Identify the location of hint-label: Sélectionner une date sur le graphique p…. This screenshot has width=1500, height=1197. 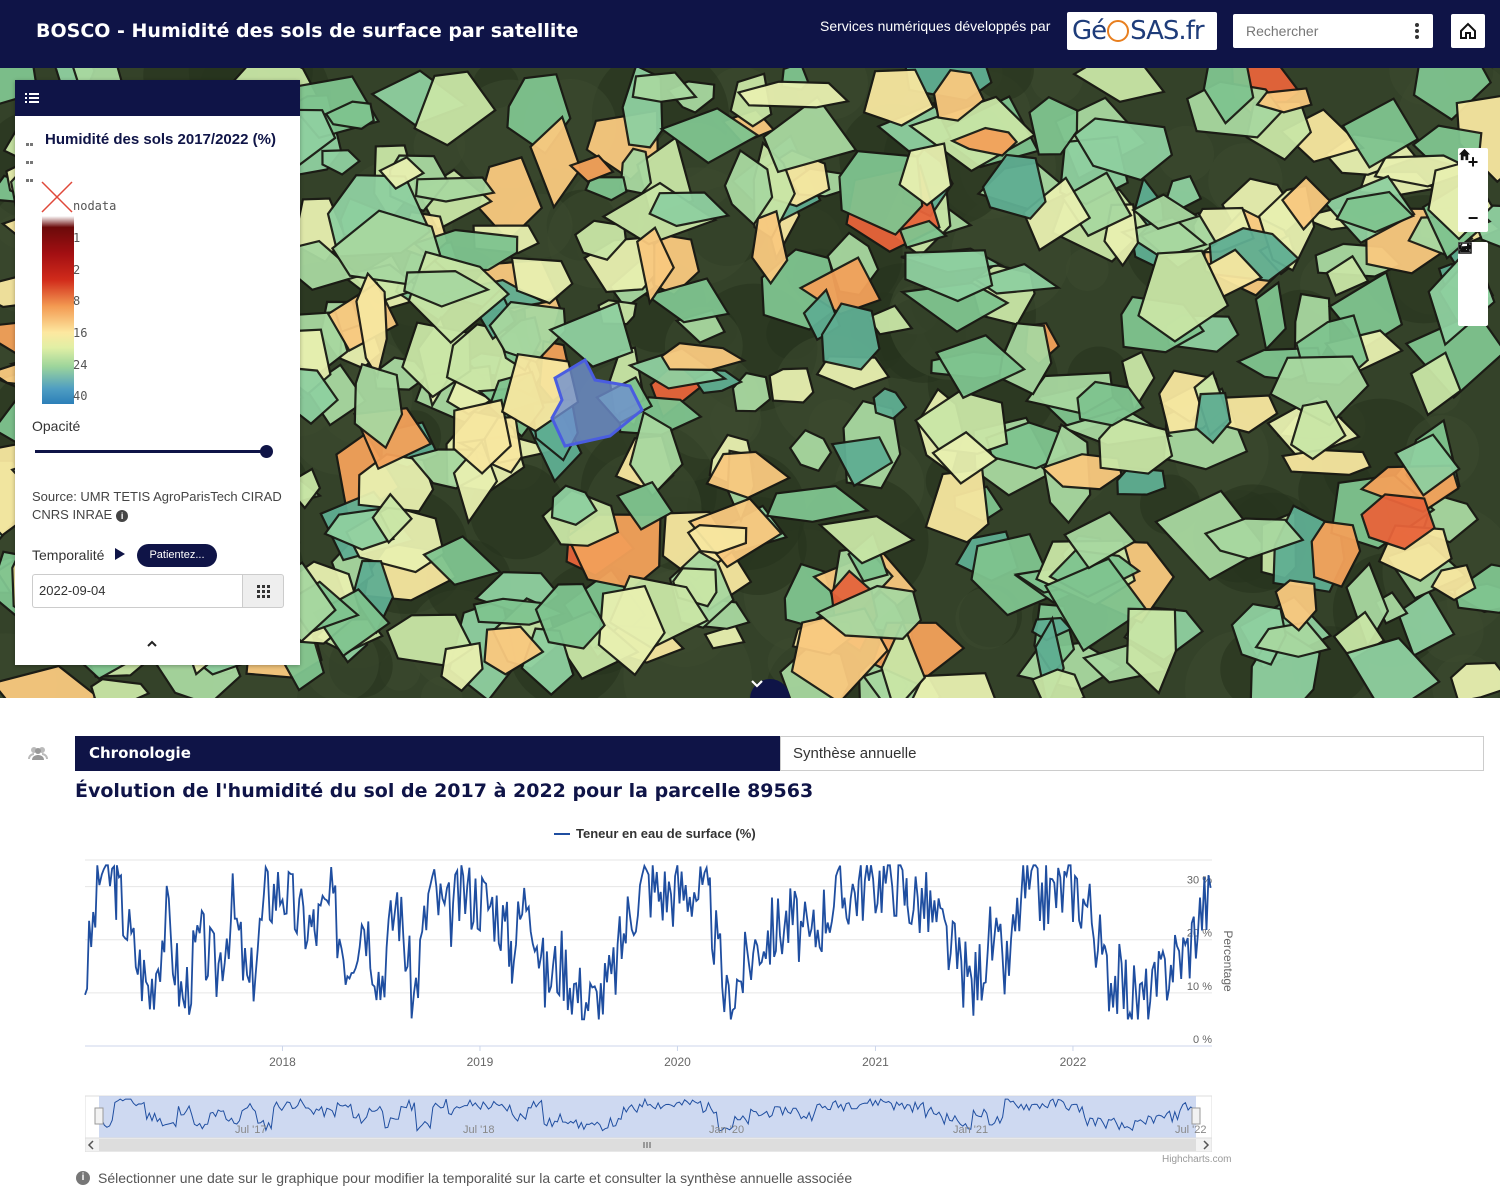
(475, 1178).